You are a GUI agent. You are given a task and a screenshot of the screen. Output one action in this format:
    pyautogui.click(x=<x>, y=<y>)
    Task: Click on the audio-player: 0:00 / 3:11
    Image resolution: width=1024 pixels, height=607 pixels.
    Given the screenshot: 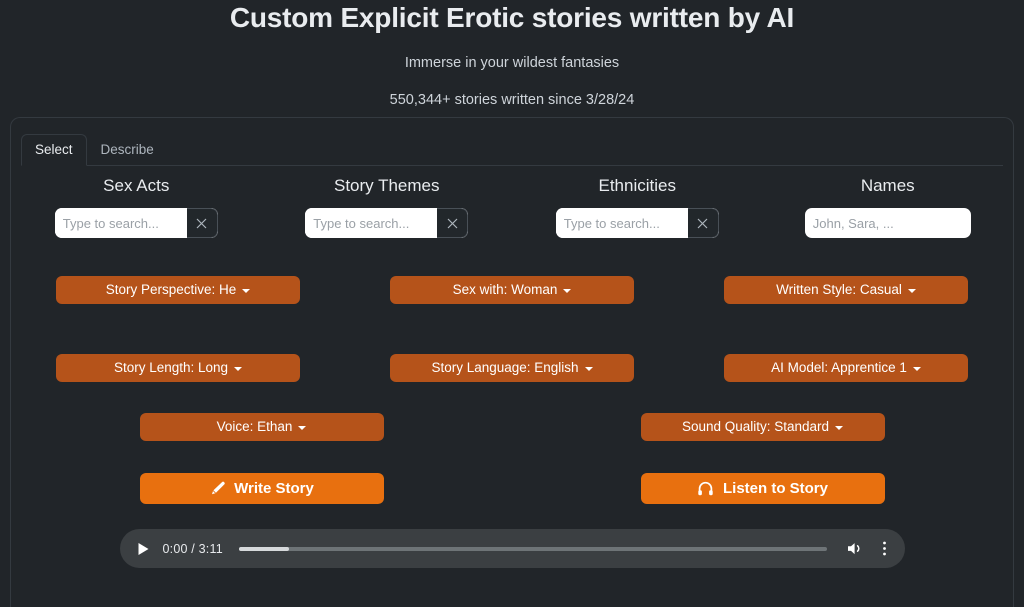 What is the action you would take?
    pyautogui.click(x=512, y=548)
    